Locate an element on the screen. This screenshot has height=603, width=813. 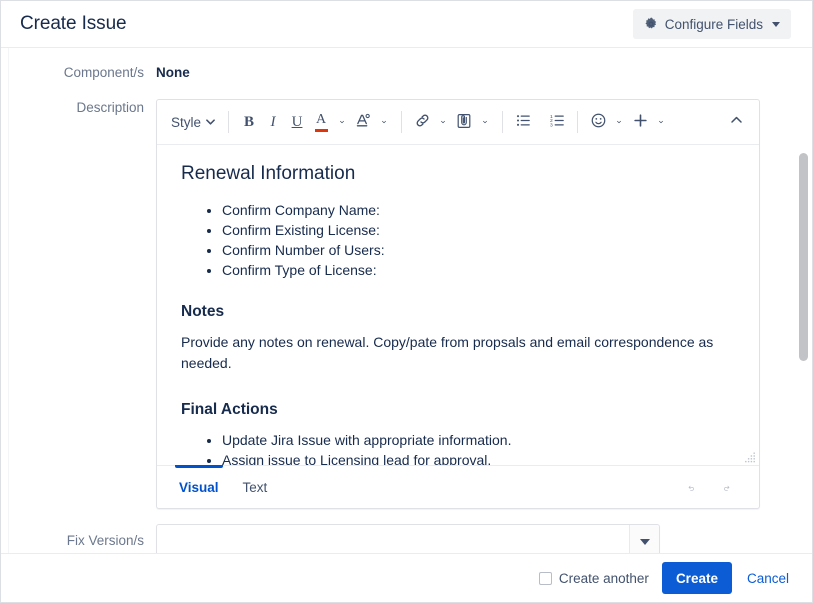
text-color-icon: A is located at coordinates (321, 121).